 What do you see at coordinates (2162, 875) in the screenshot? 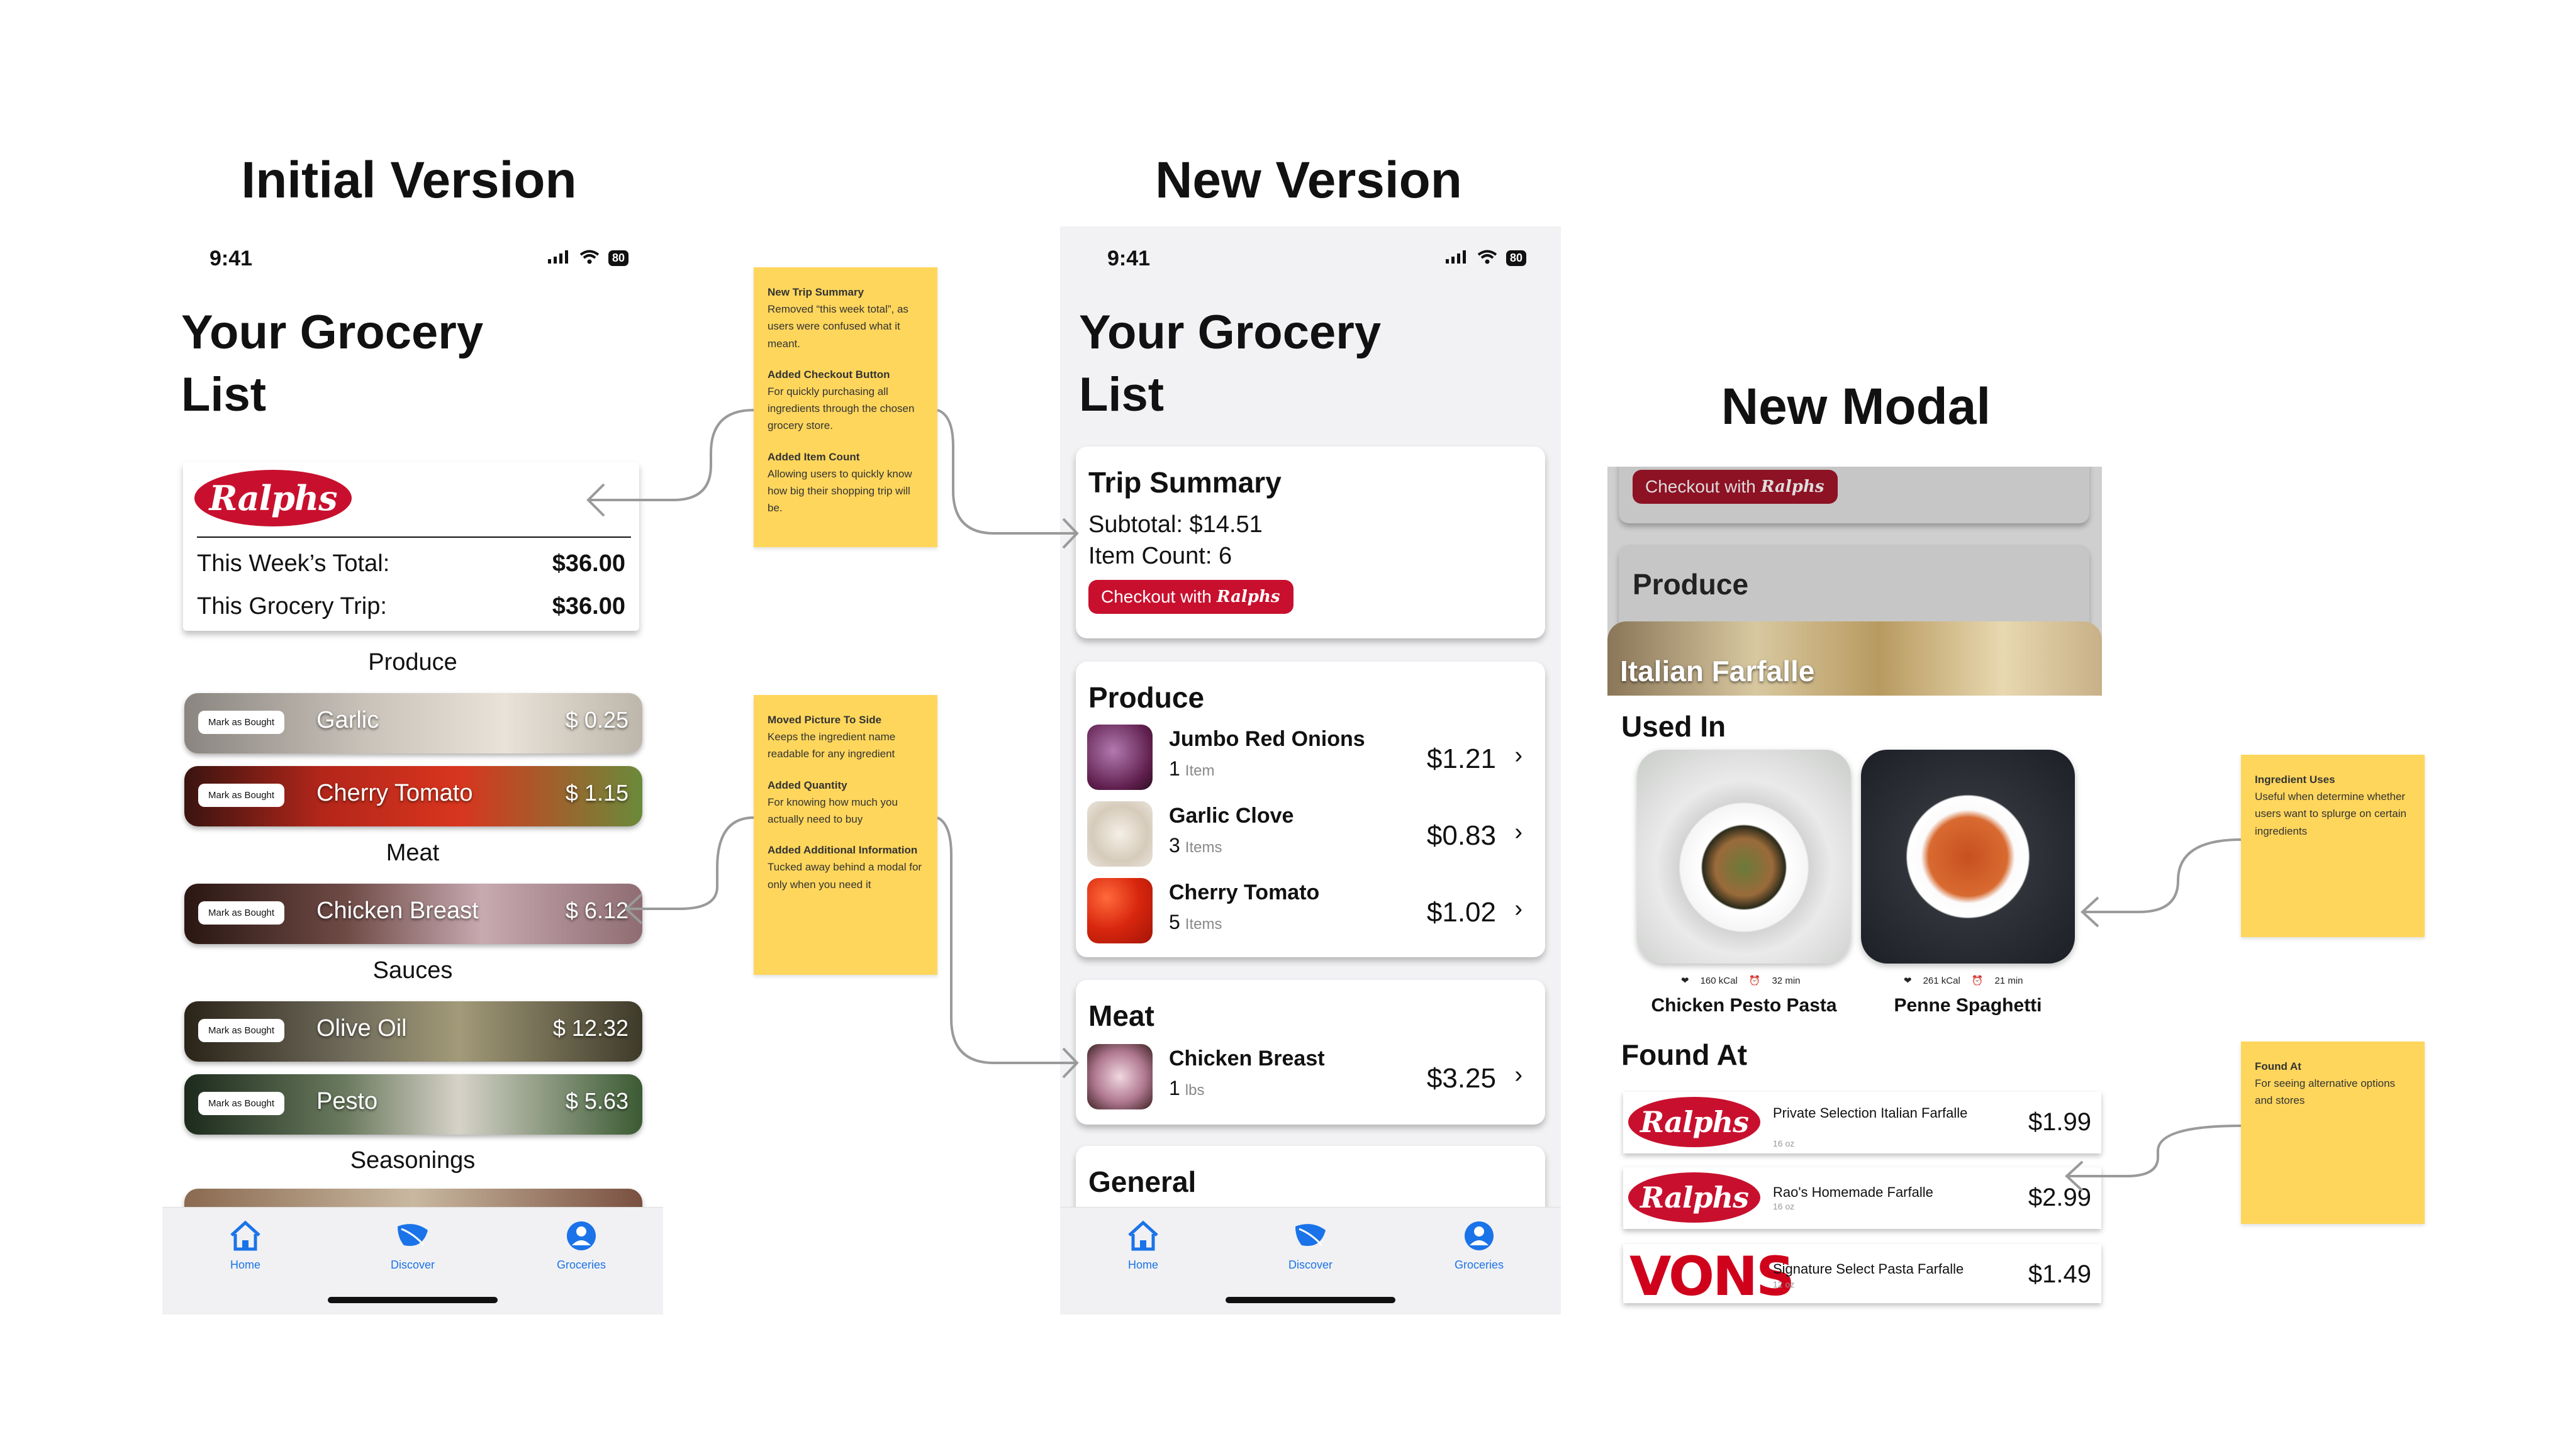
I see `arrow-to-used-in` at bounding box center [2162, 875].